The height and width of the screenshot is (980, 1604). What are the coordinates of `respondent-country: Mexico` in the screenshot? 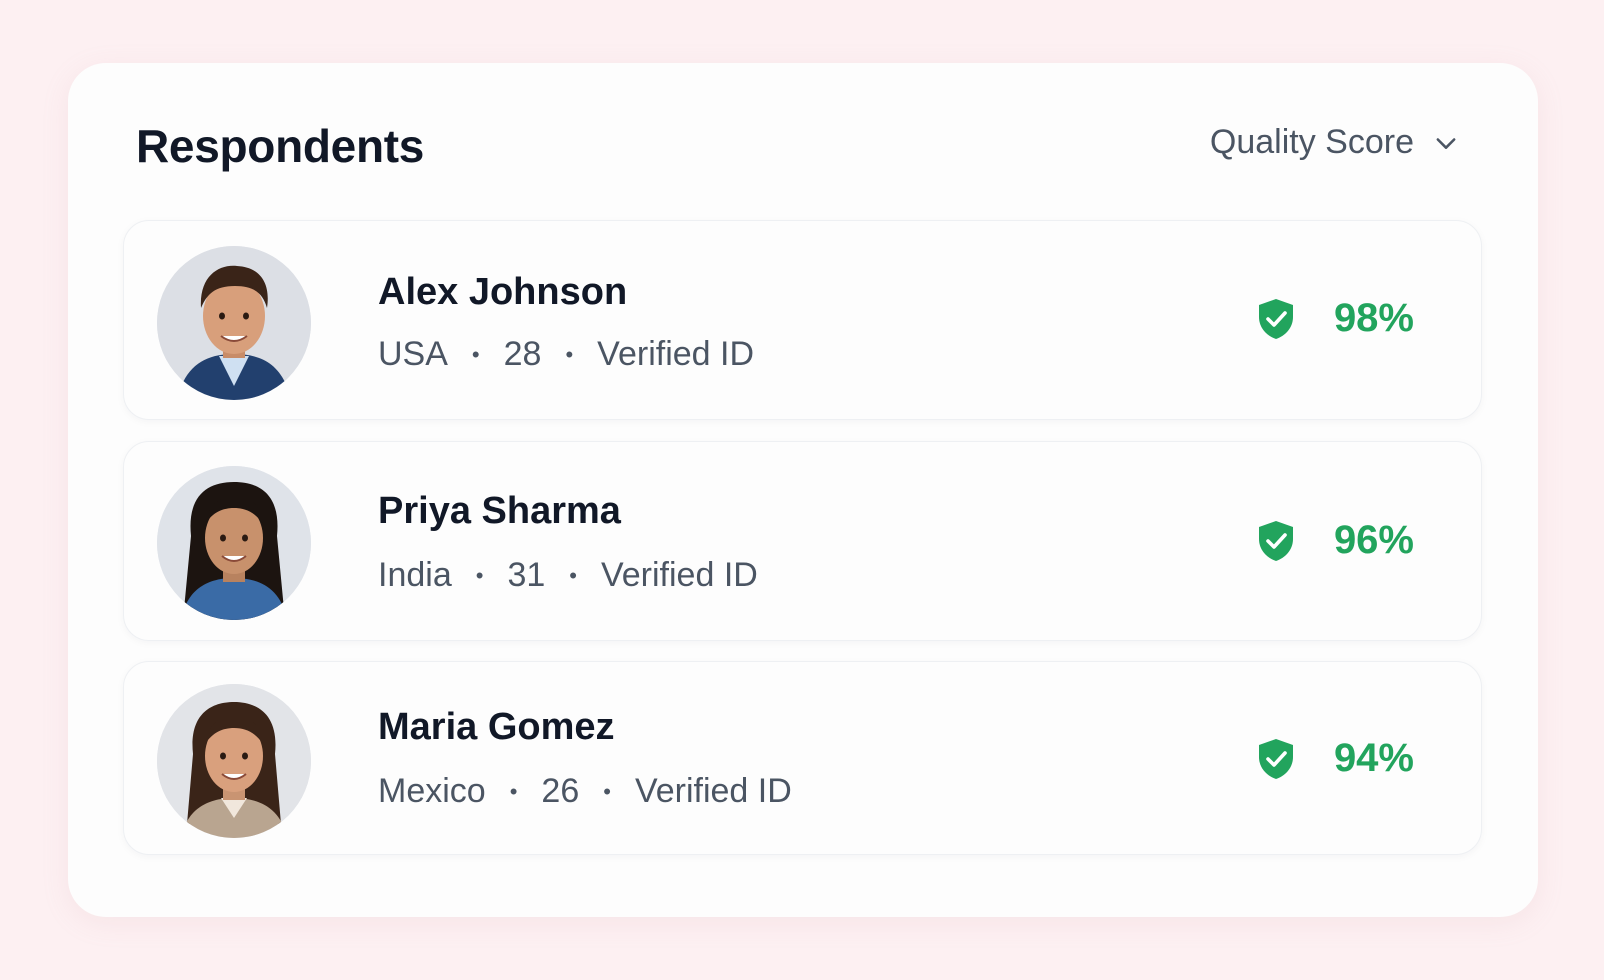 It's located at (432, 791).